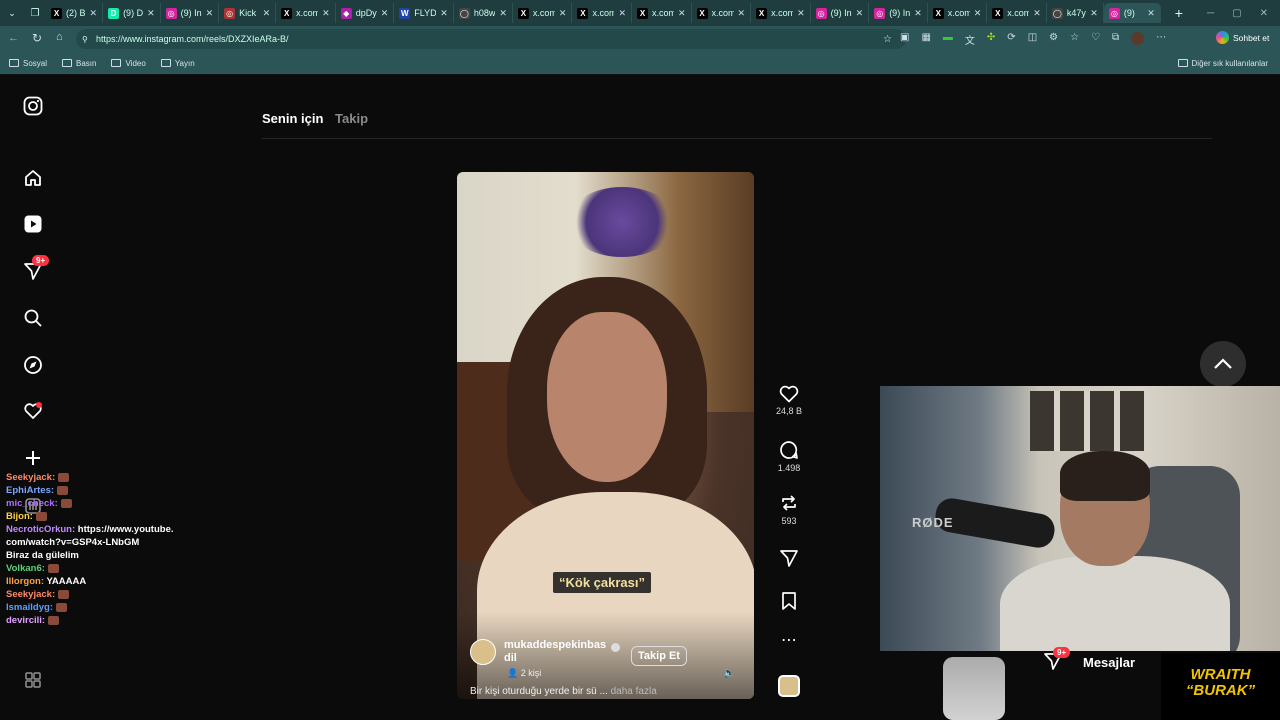  I want to click on home-icon, so click(33, 178).